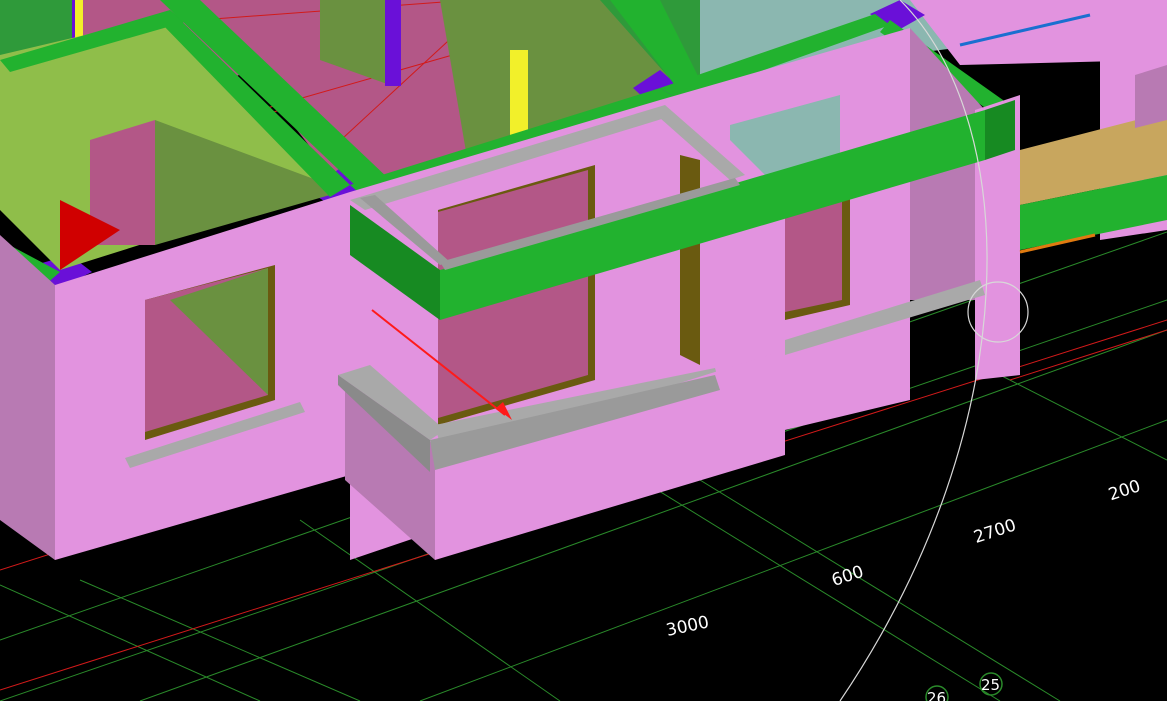 The image size is (1167, 701). I want to click on dimension-label: 200, so click(1124, 490).